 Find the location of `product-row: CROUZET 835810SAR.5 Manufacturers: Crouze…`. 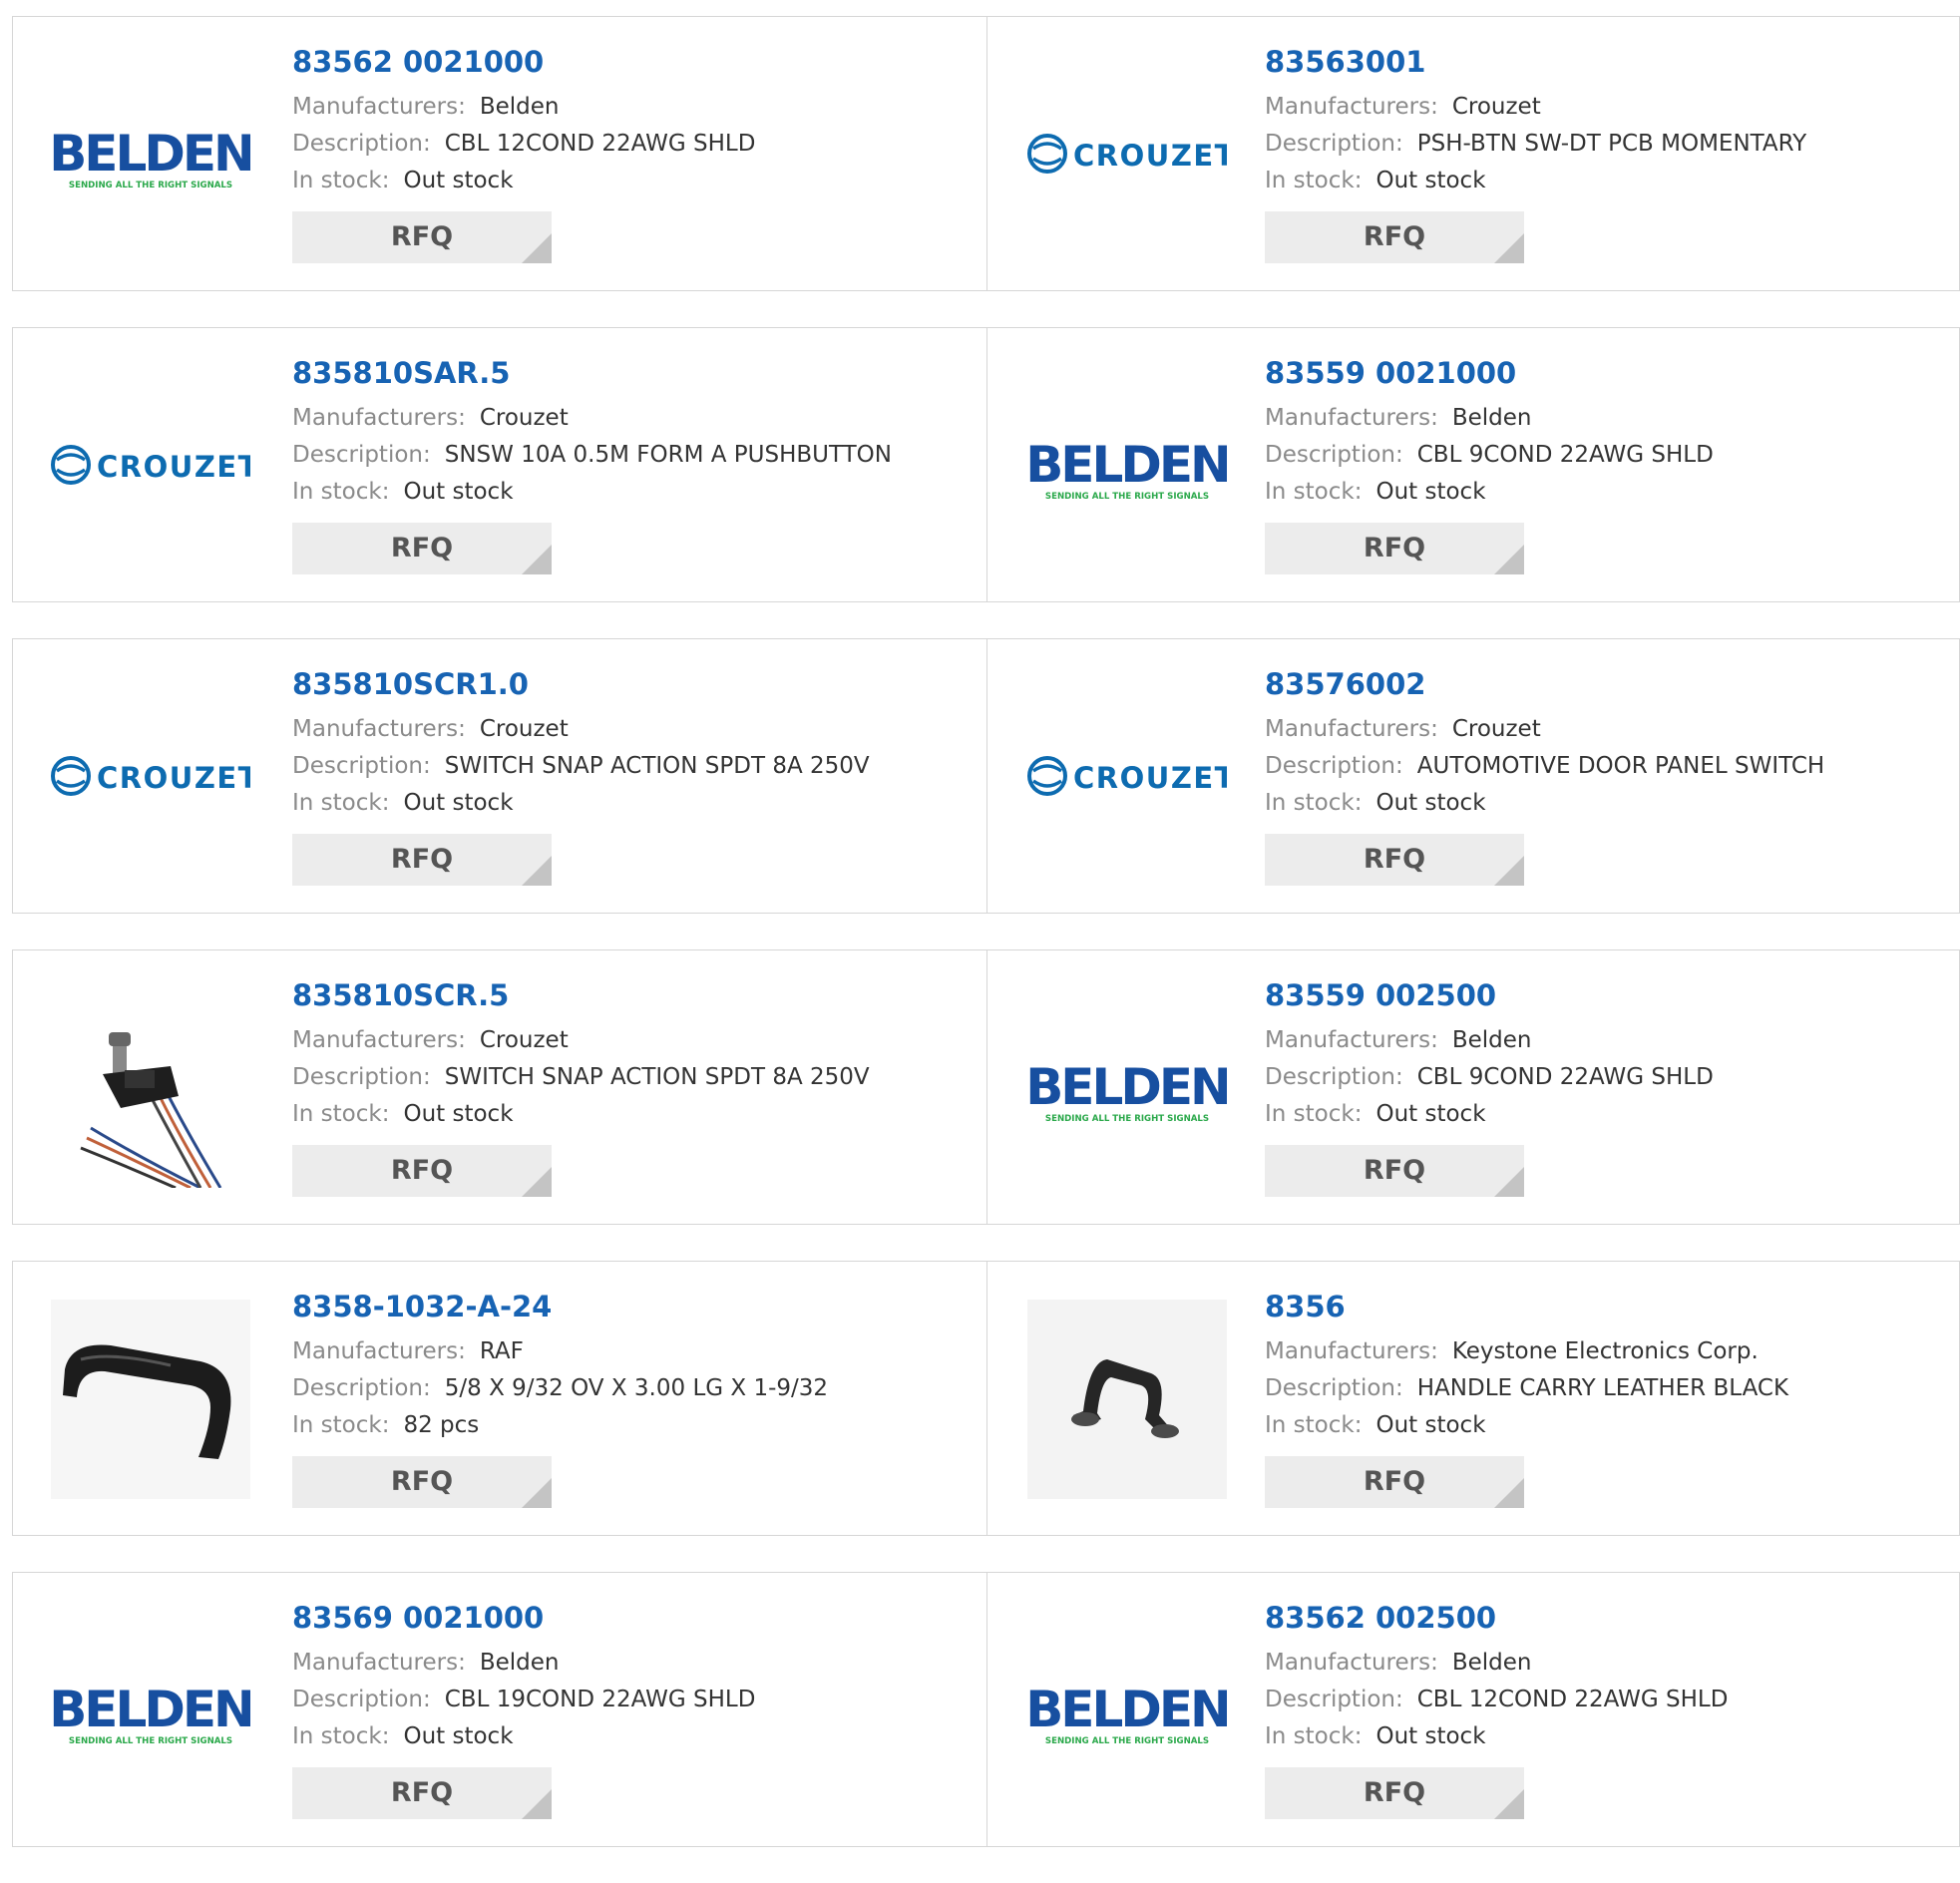

product-row: CROUZET 835810SAR.5 Manufacturers: Crouze… is located at coordinates (986, 464).